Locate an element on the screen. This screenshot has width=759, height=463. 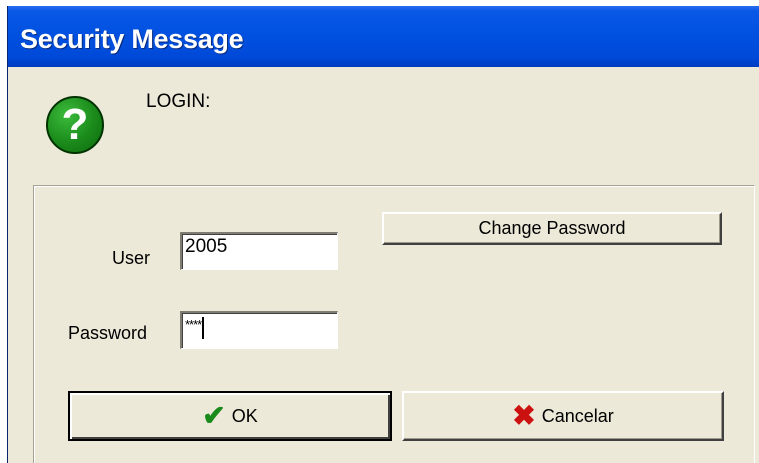
message-label: LOGIN: is located at coordinates (178, 101).